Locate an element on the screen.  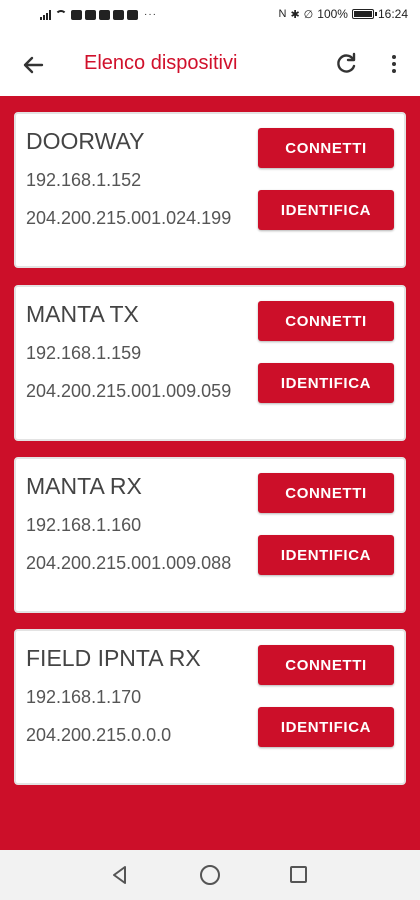
battery-fill is located at coordinates (362, 14).